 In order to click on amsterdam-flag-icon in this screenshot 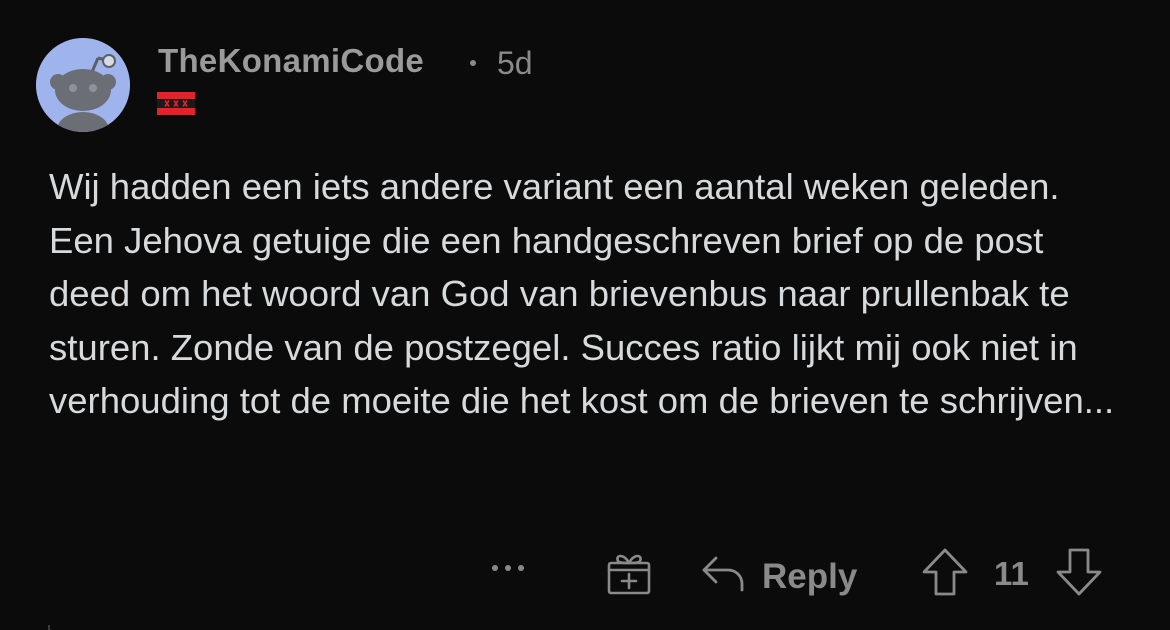, I will do `click(176, 103)`.